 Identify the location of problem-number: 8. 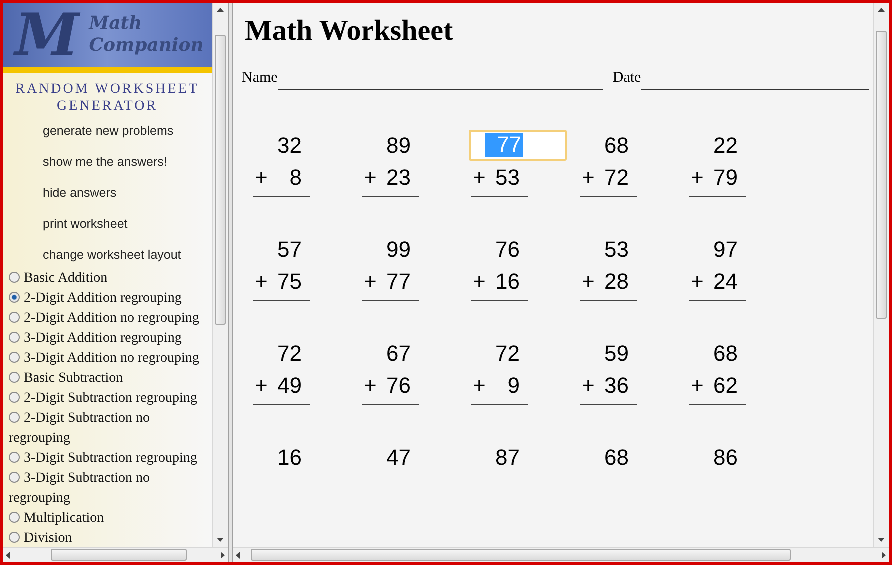
(296, 178).